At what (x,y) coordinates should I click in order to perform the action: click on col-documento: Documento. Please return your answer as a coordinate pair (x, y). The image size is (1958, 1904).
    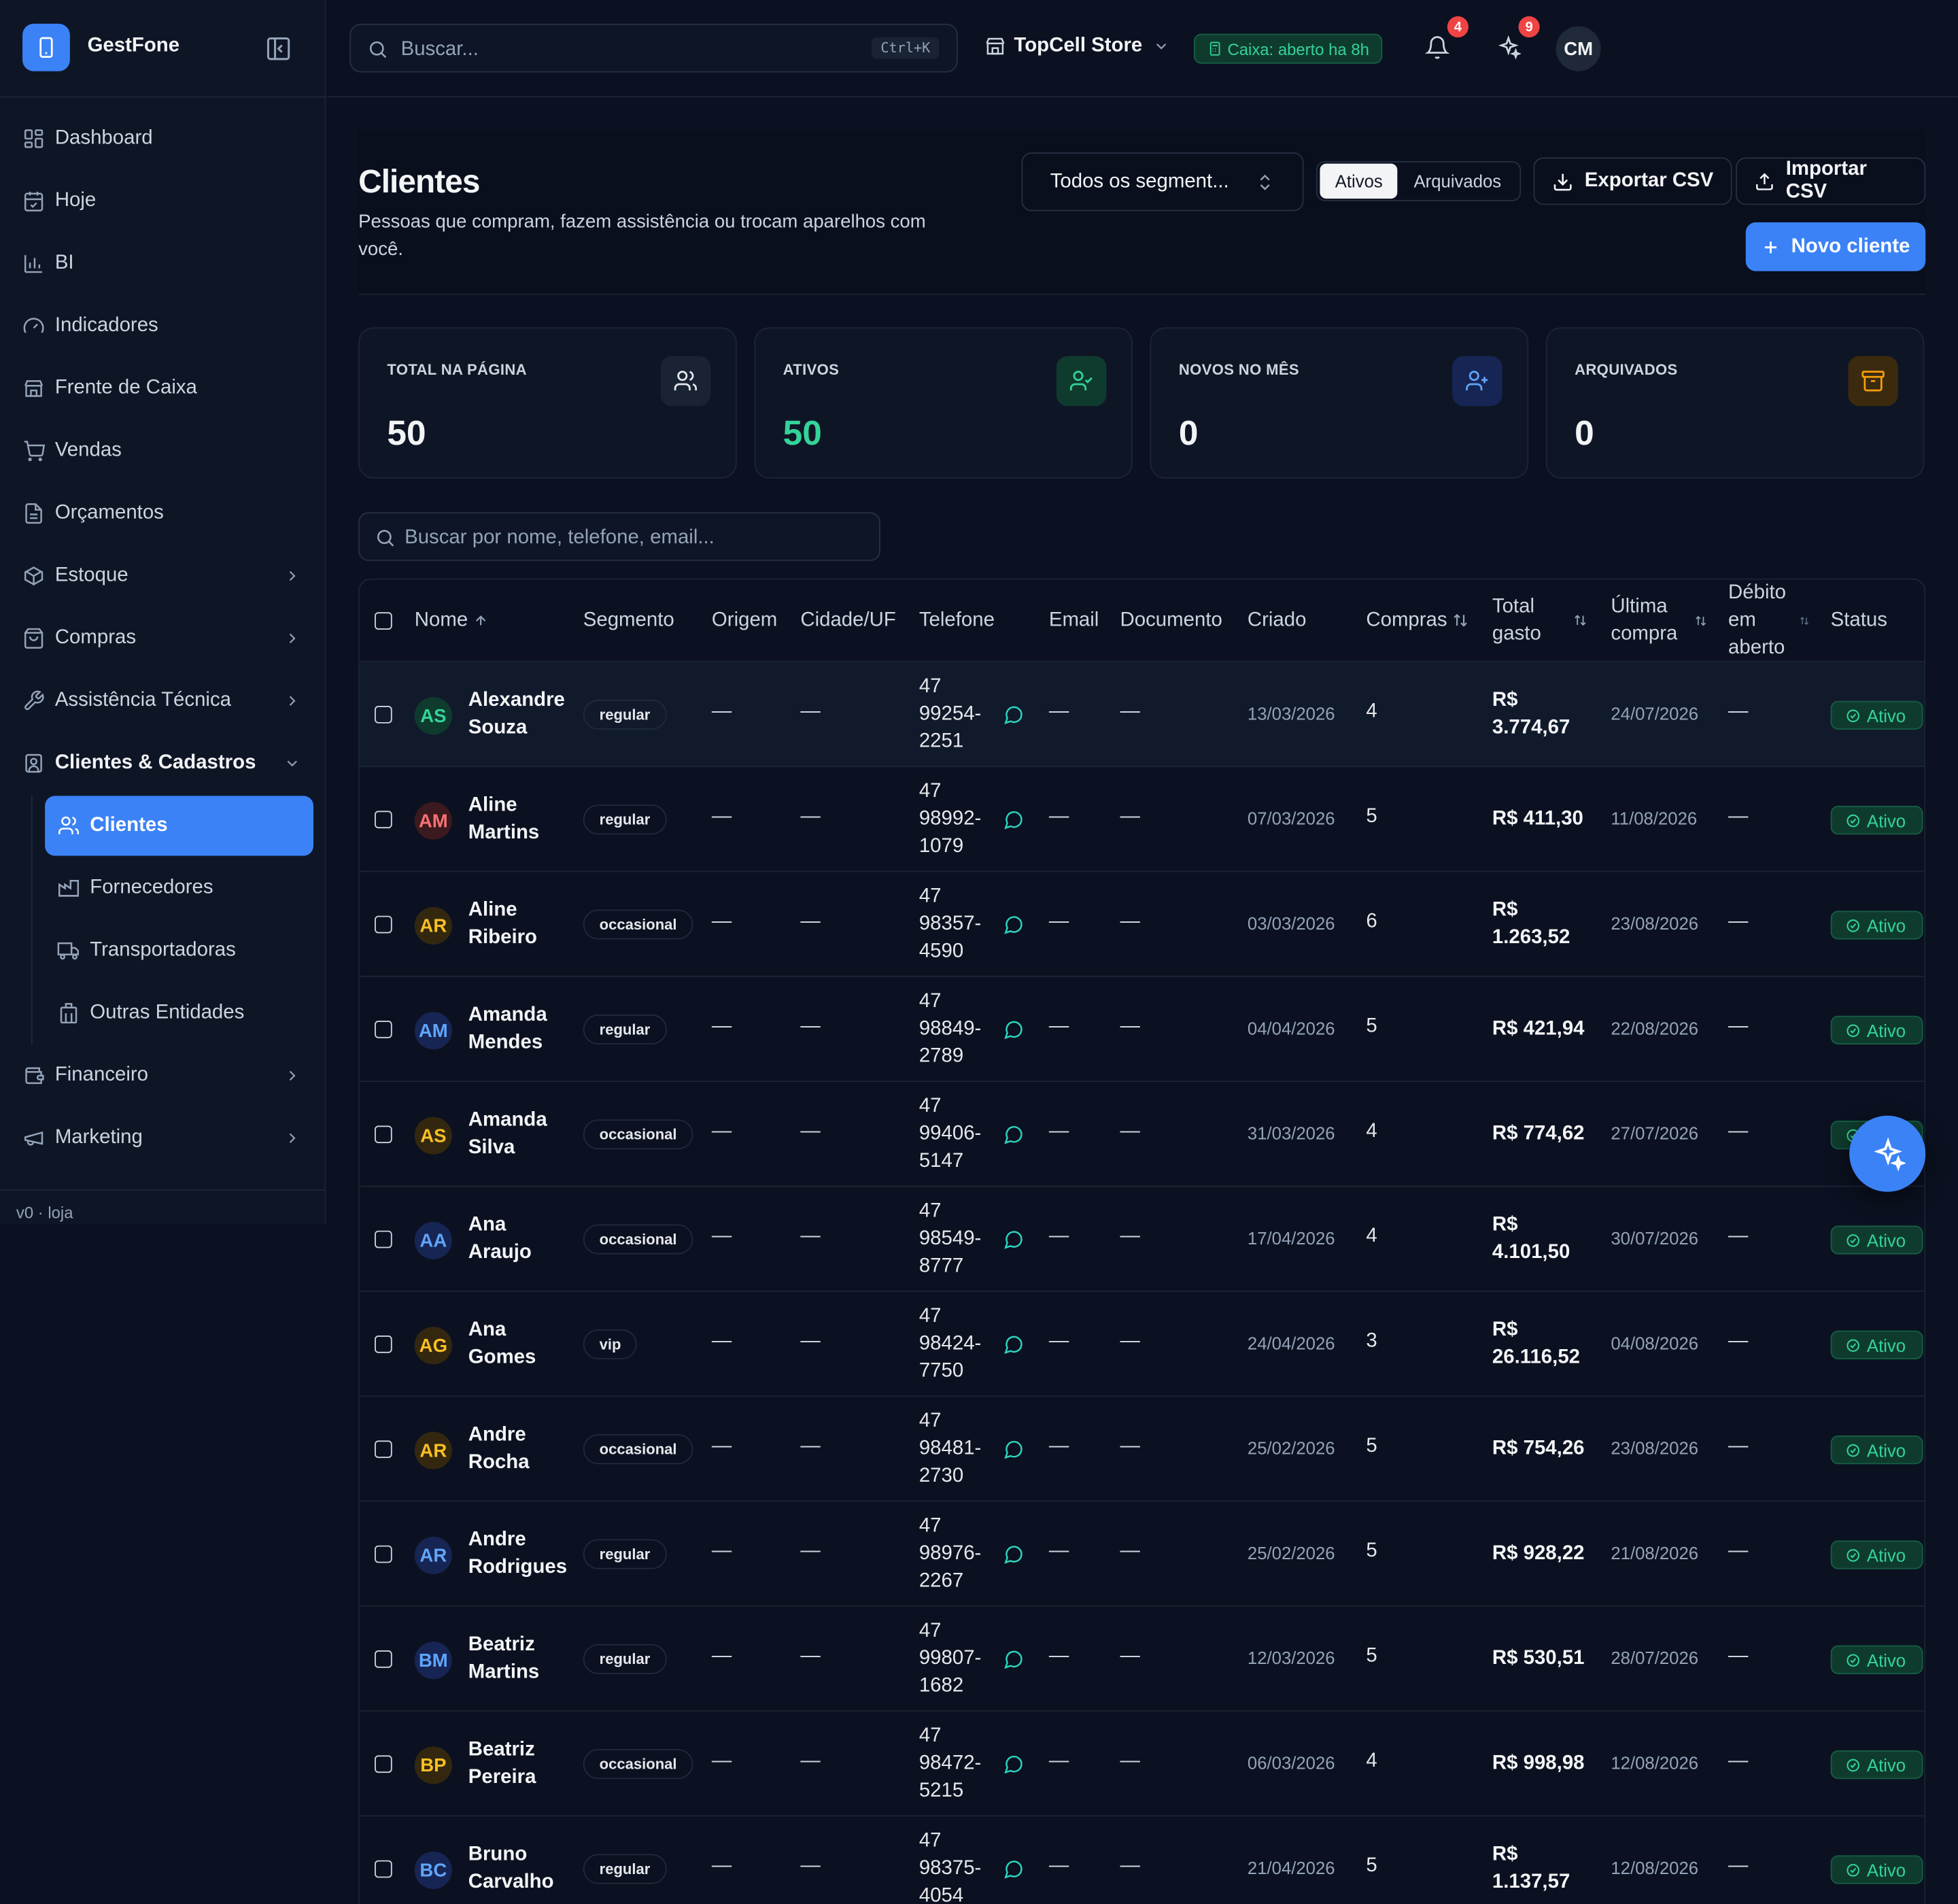
    Looking at the image, I should click on (1171, 621).